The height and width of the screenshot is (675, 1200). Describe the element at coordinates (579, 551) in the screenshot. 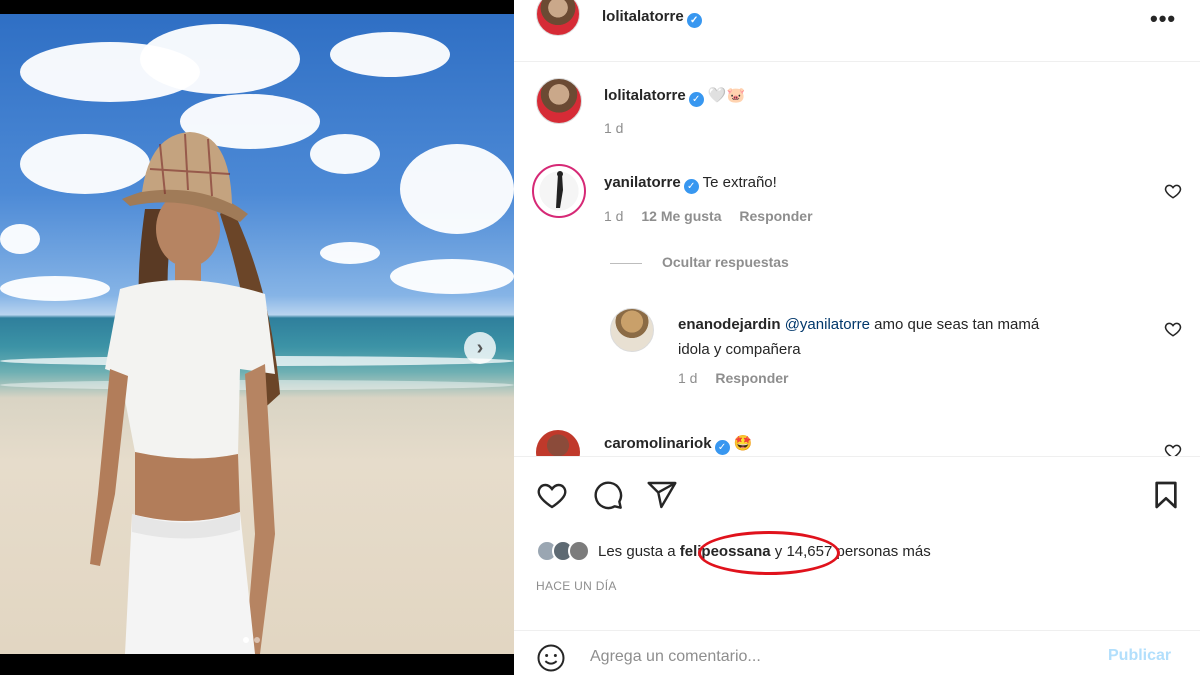

I see `liker-avatar` at that location.